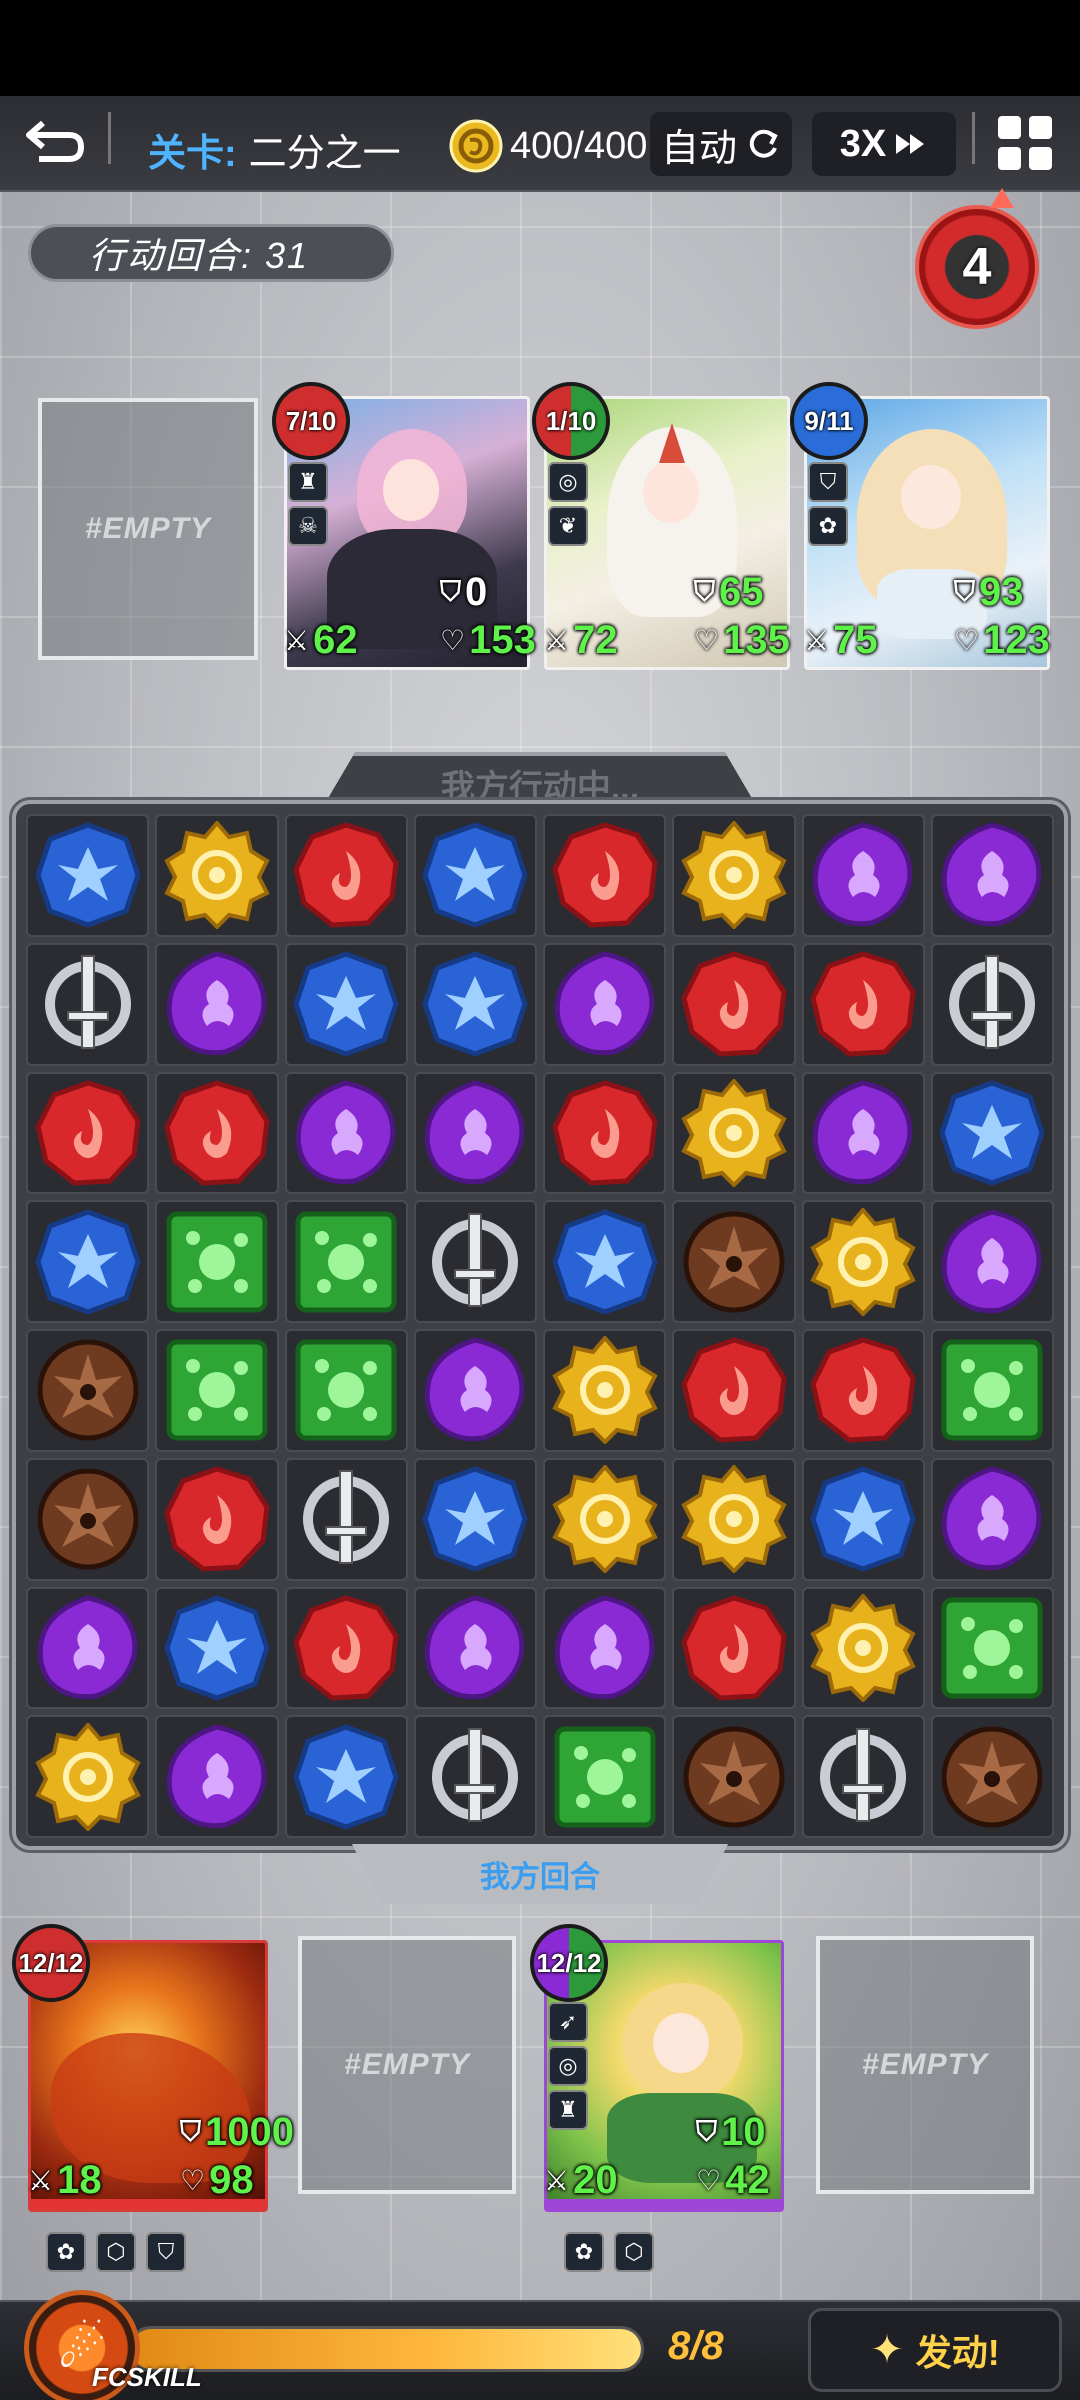  I want to click on wing-skill-icon: ➶, so click(568, 2022).